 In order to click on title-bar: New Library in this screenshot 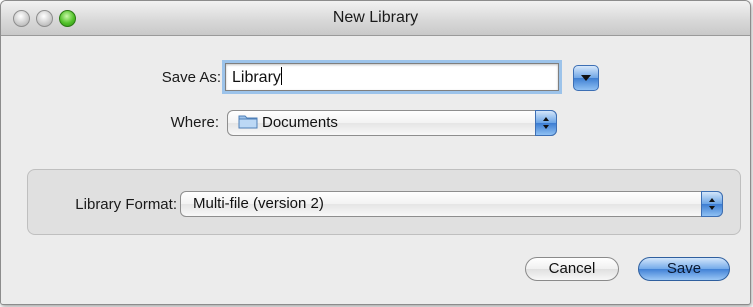, I will do `click(375, 18)`.